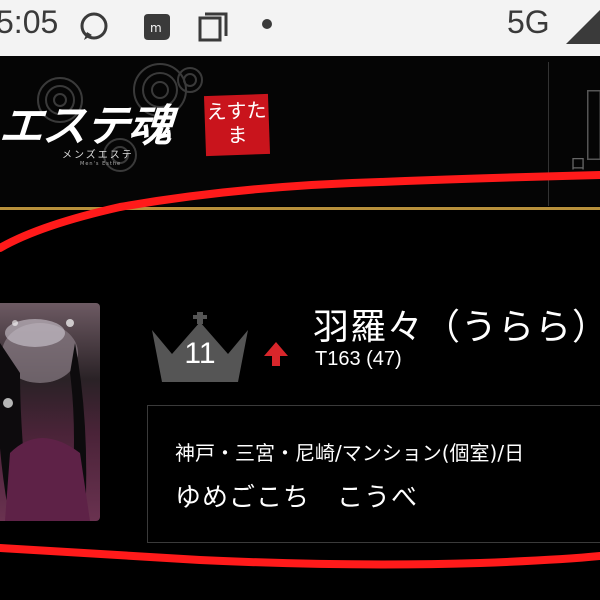  I want to click on login-label: ロ, so click(578, 163).